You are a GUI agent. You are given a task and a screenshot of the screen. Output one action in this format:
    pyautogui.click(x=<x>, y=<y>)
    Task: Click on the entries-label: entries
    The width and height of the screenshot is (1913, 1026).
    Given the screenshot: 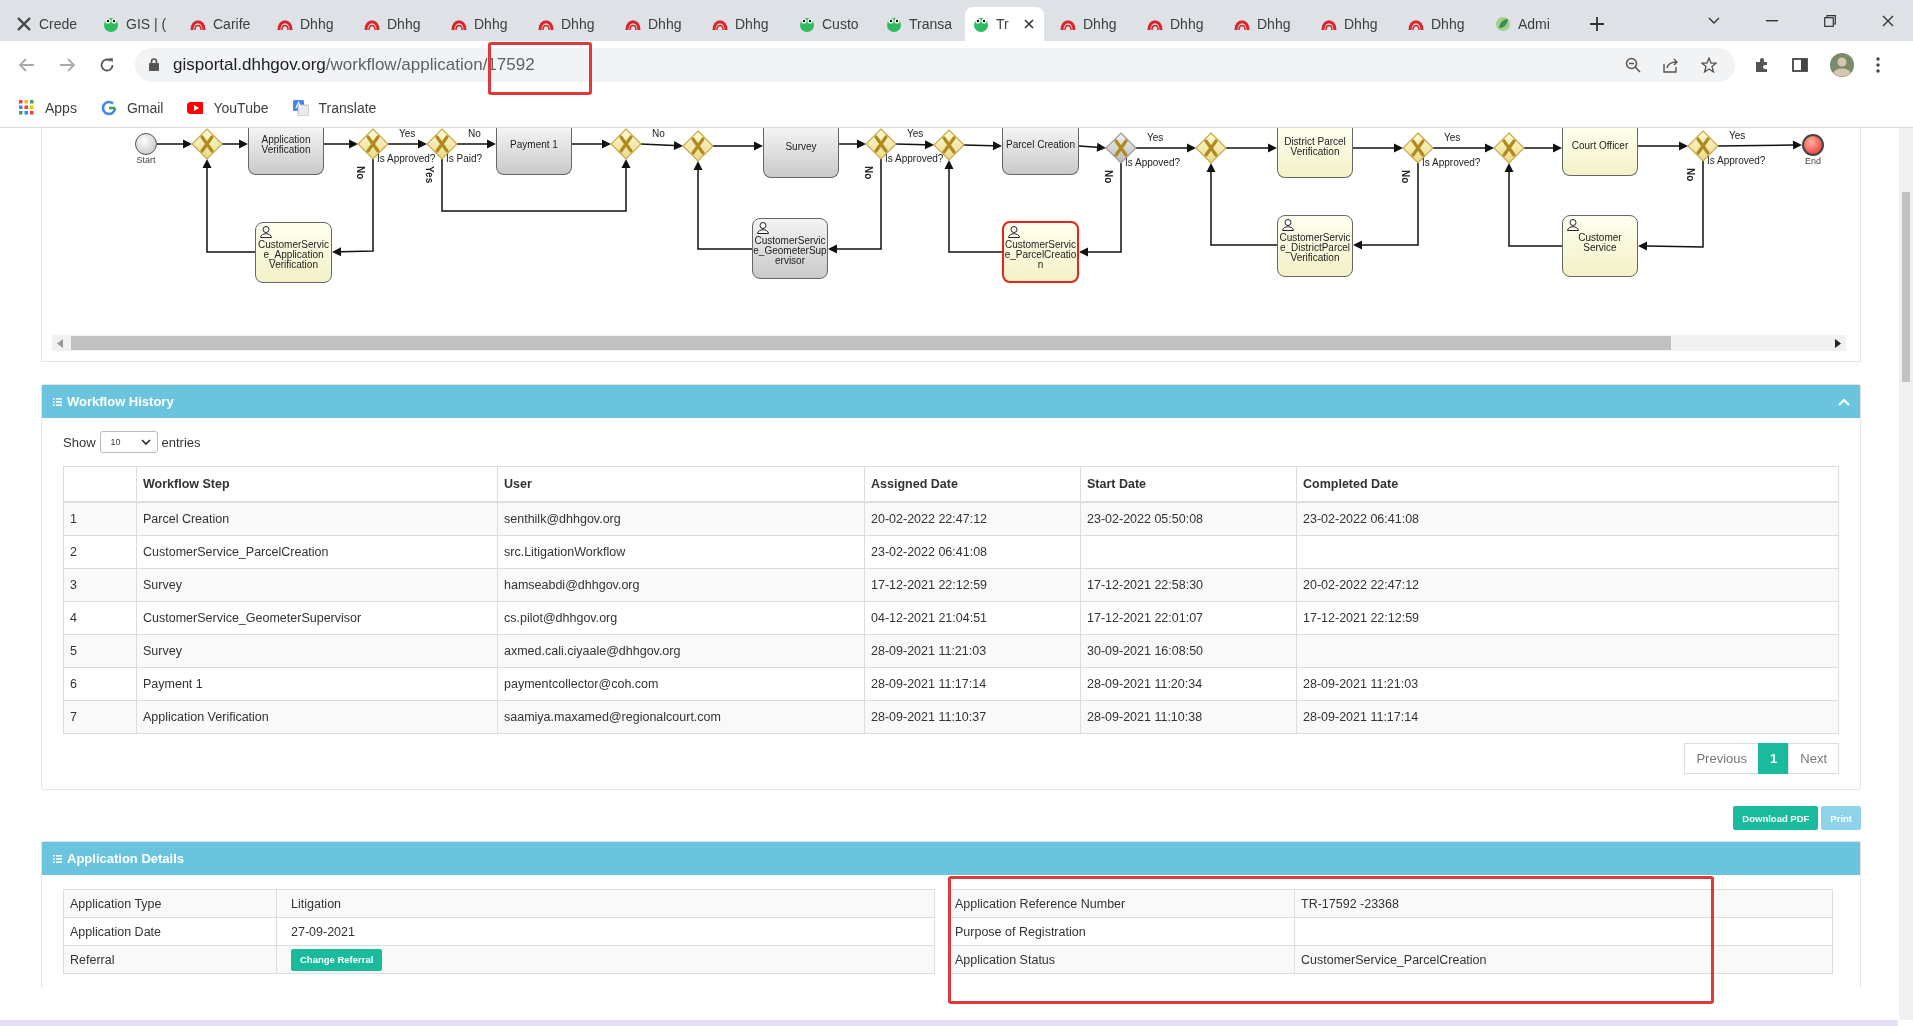 What is the action you would take?
    pyautogui.click(x=181, y=442)
    